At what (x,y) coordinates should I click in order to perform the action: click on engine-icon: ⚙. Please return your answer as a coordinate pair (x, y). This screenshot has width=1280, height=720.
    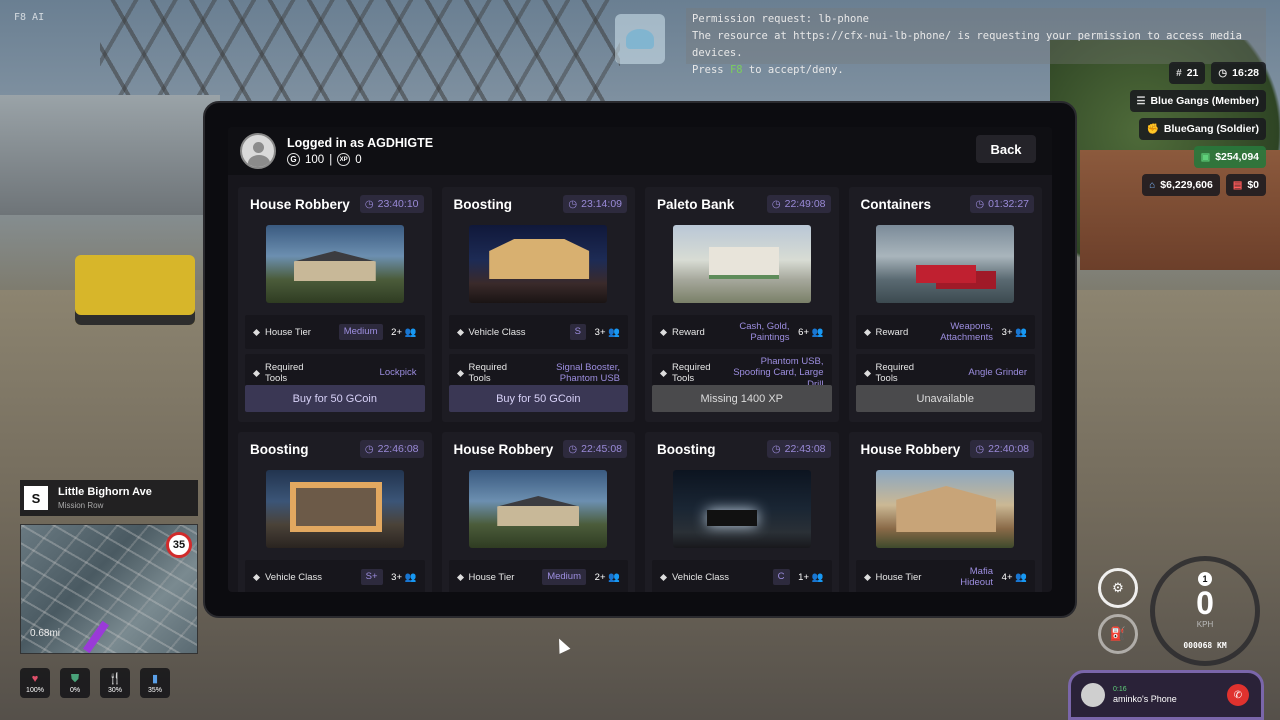
    Looking at the image, I should click on (1118, 588).